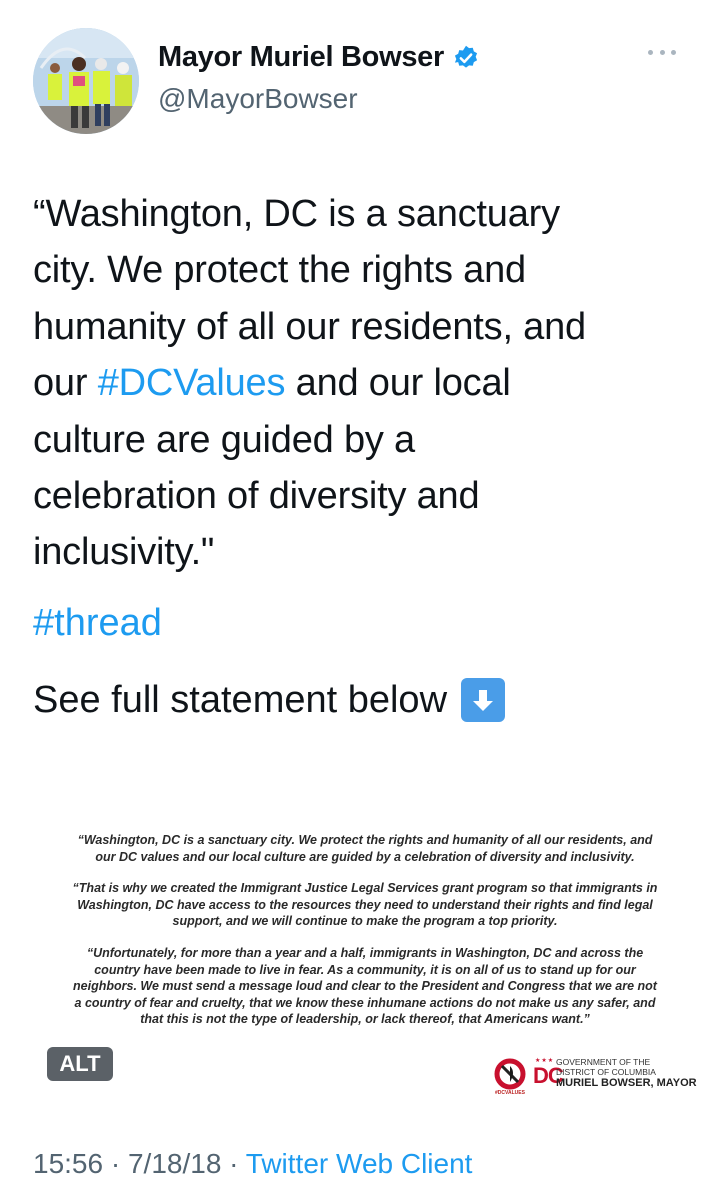  I want to click on dcvalues-mark-icon, so click(510, 1074).